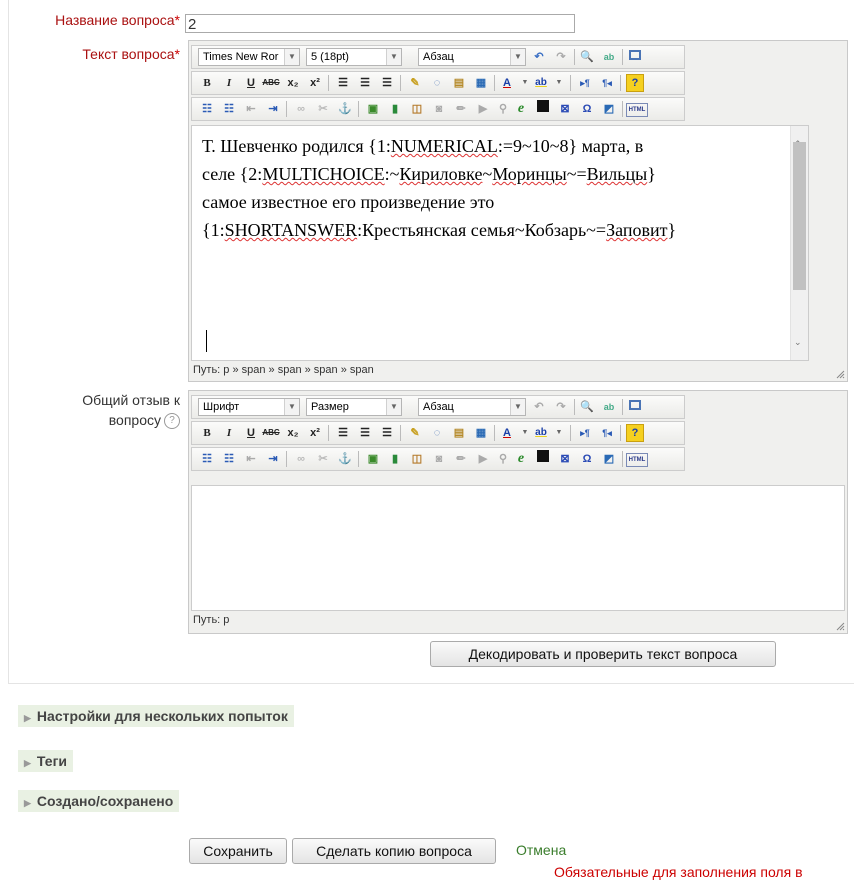  What do you see at coordinates (518, 548) in the screenshot?
I see `general-feedback-content` at bounding box center [518, 548].